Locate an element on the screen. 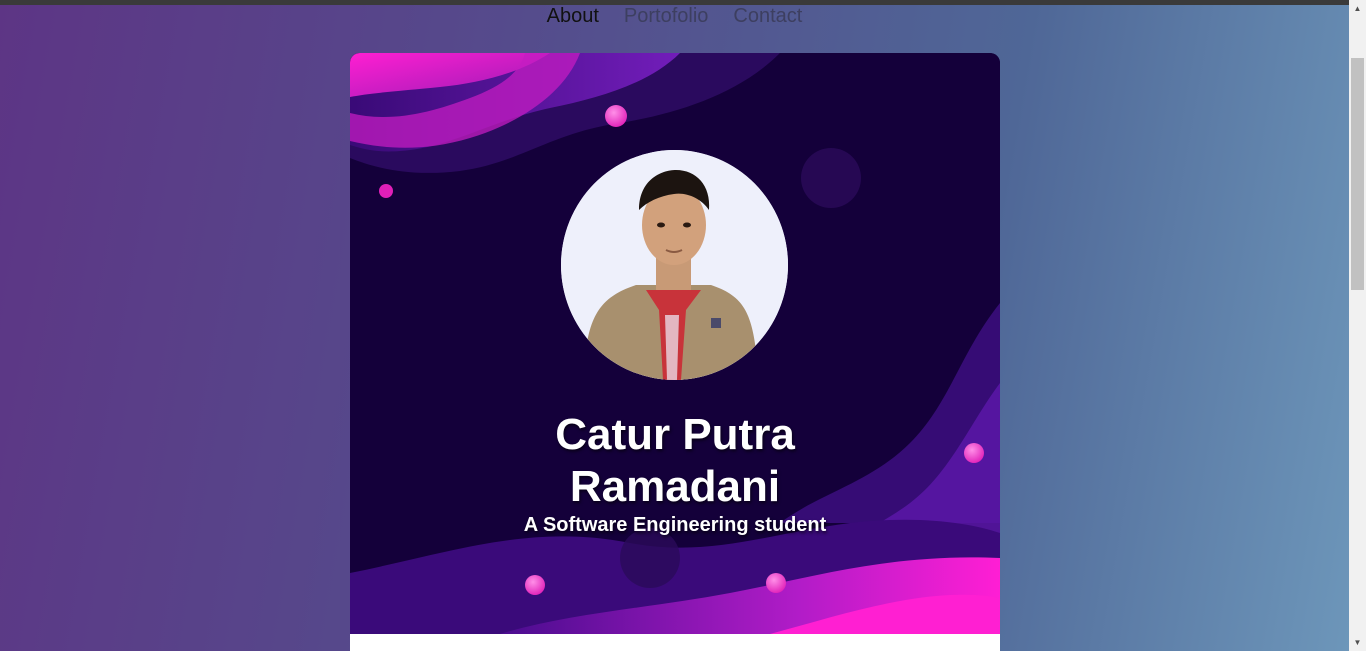 Image resolution: width=1366 pixels, height=651 pixels. person-avatar-illustration is located at coordinates (674, 265).